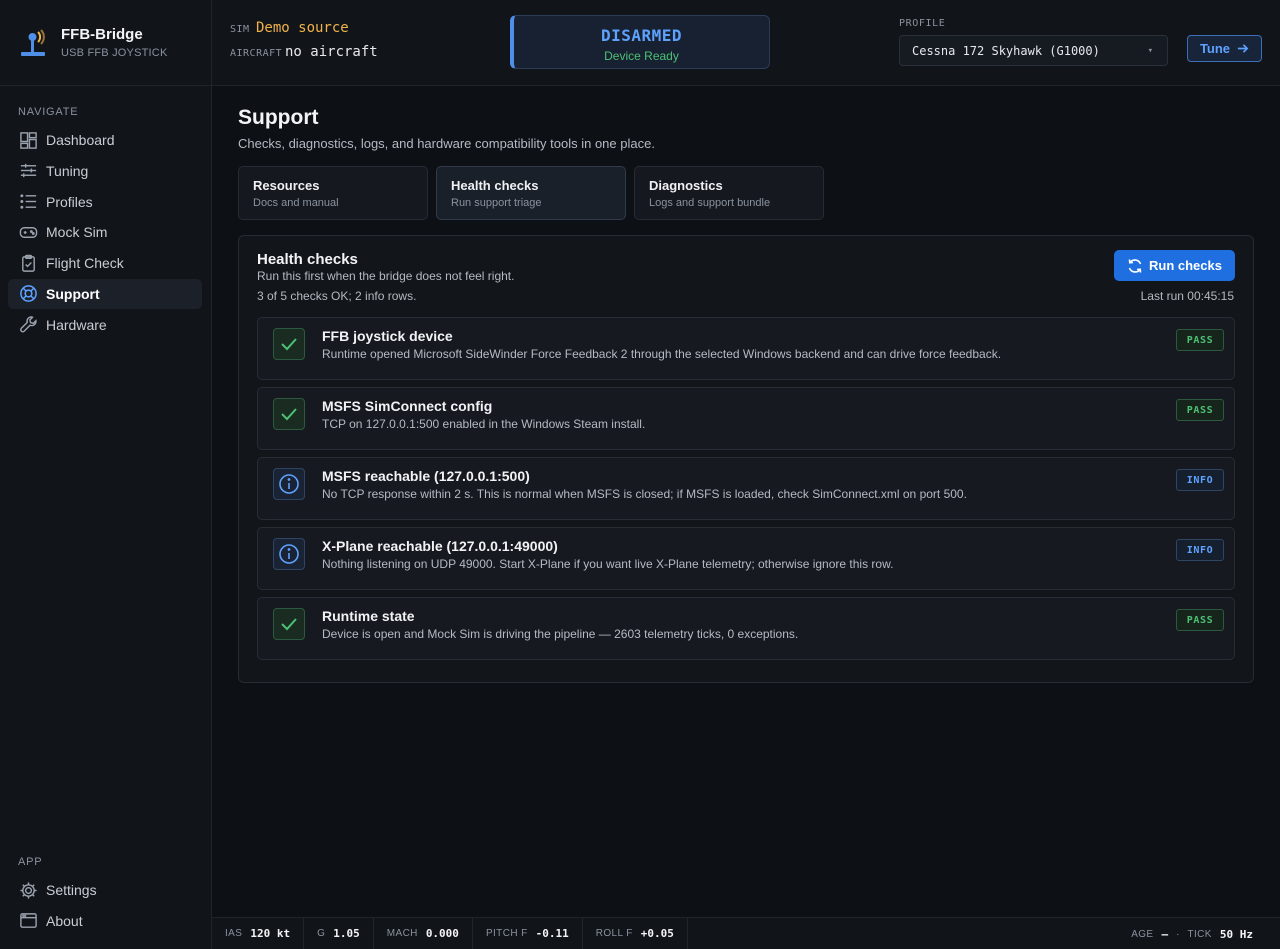 Image resolution: width=1280 pixels, height=949 pixels. What do you see at coordinates (1185, 265) in the screenshot?
I see `run-checks-label: Run checks` at bounding box center [1185, 265].